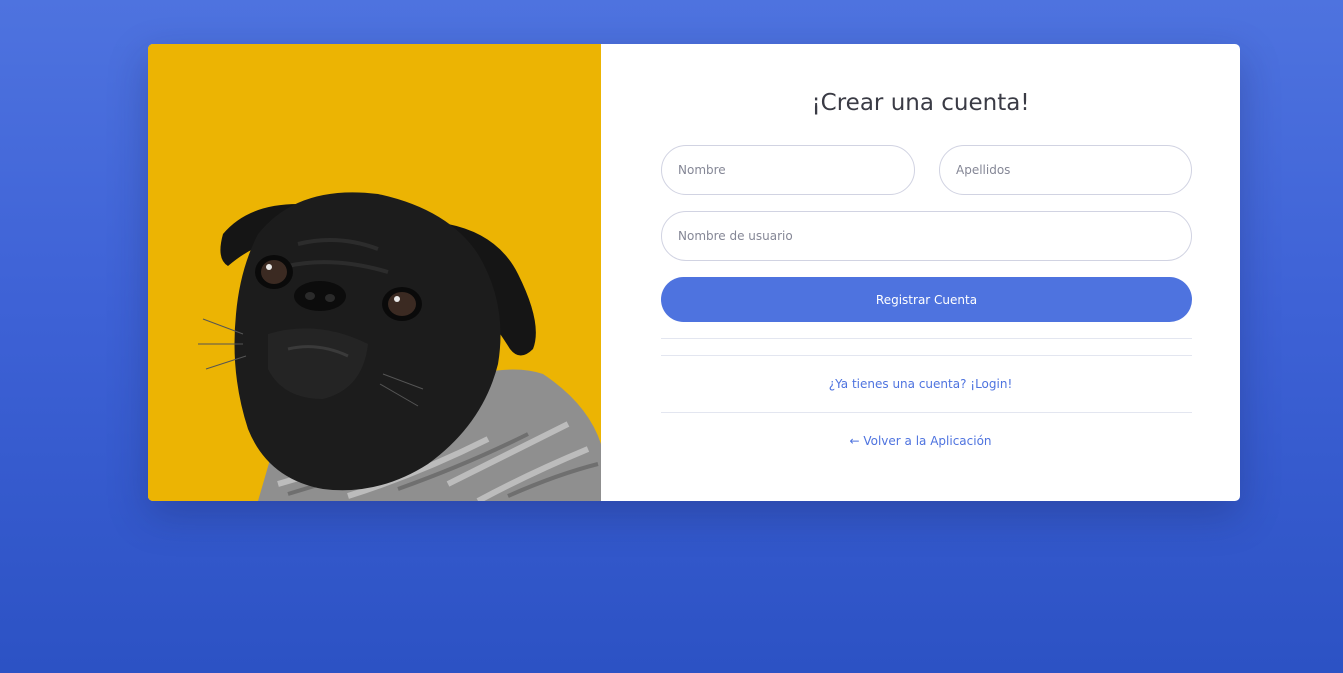 Image resolution: width=1343 pixels, height=673 pixels. Describe the element at coordinates (926, 236) in the screenshot. I see `username-input` at that location.